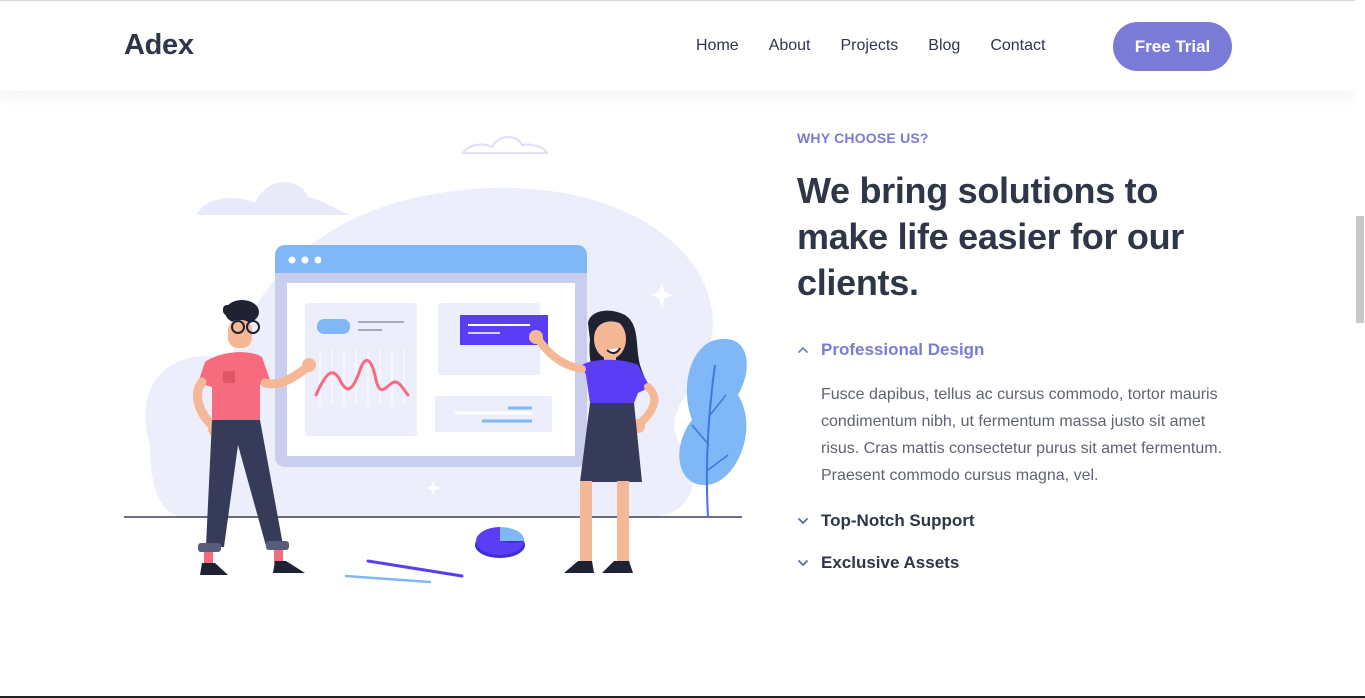 This screenshot has width=1365, height=698. What do you see at coordinates (944, 46) in the screenshot?
I see `nav-blog: Blog` at bounding box center [944, 46].